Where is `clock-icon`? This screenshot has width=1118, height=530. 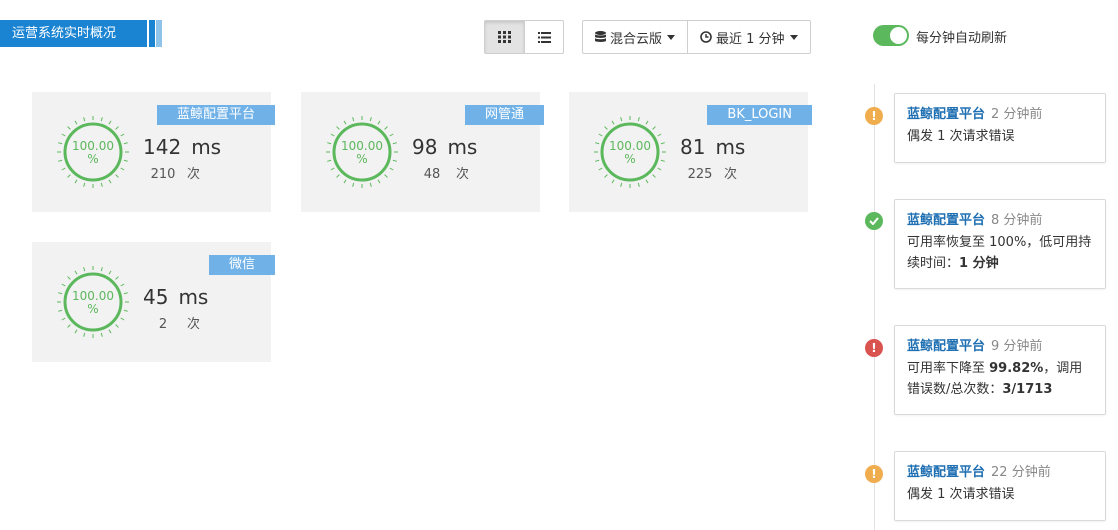
clock-icon is located at coordinates (706, 37).